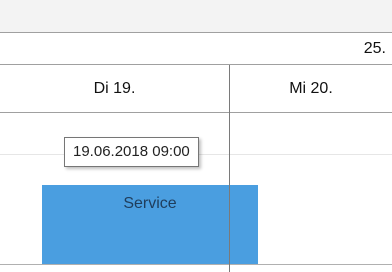 The height and width of the screenshot is (272, 392). Describe the element at coordinates (196, 48) in the screenshot. I see `week-header-row: 25.` at that location.